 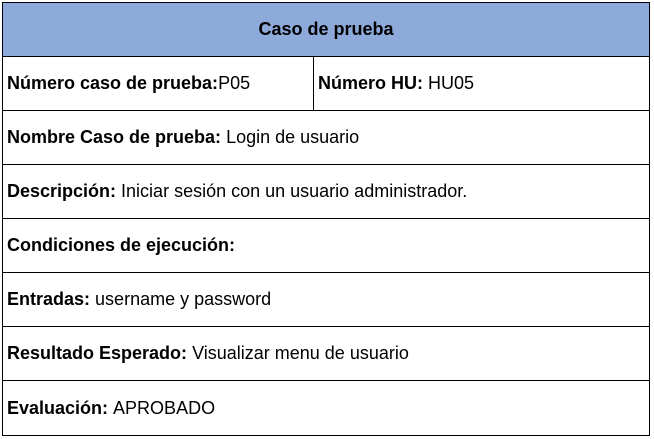 I want to click on cell-conditions: Condiciones de ejecución:, so click(x=326, y=245).